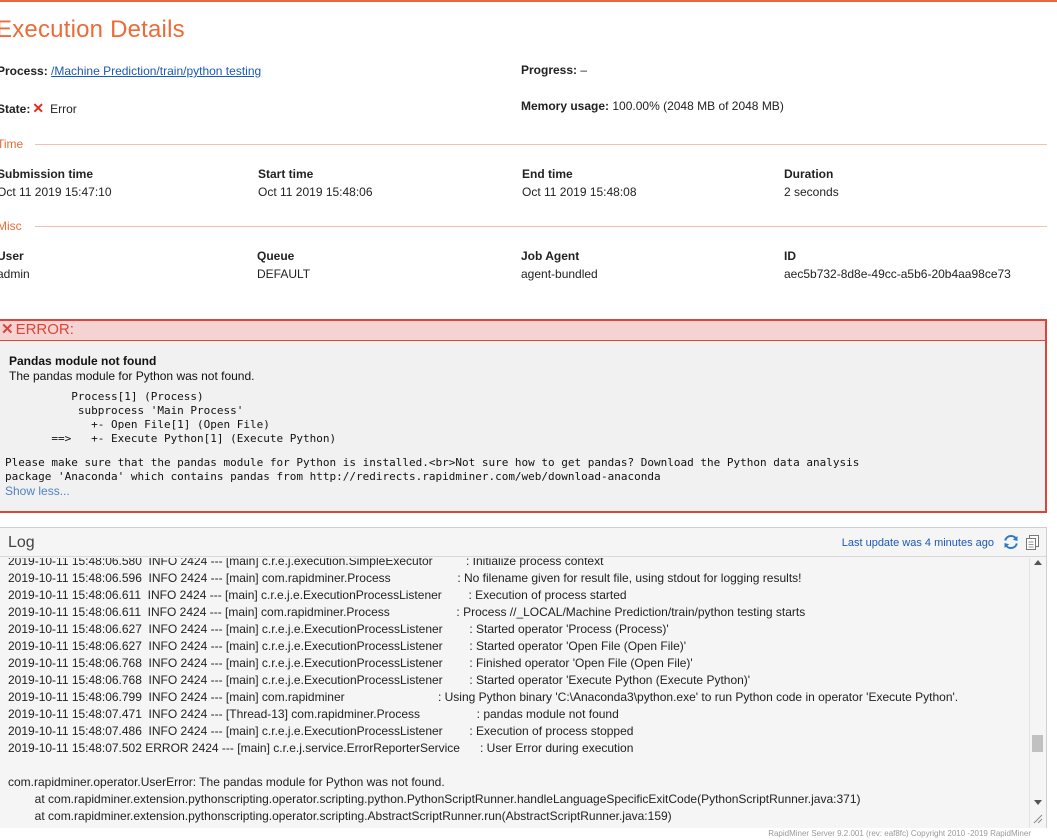  Describe the element at coordinates (47, 174) in the screenshot. I see `submission-time-label: Submission time` at that location.